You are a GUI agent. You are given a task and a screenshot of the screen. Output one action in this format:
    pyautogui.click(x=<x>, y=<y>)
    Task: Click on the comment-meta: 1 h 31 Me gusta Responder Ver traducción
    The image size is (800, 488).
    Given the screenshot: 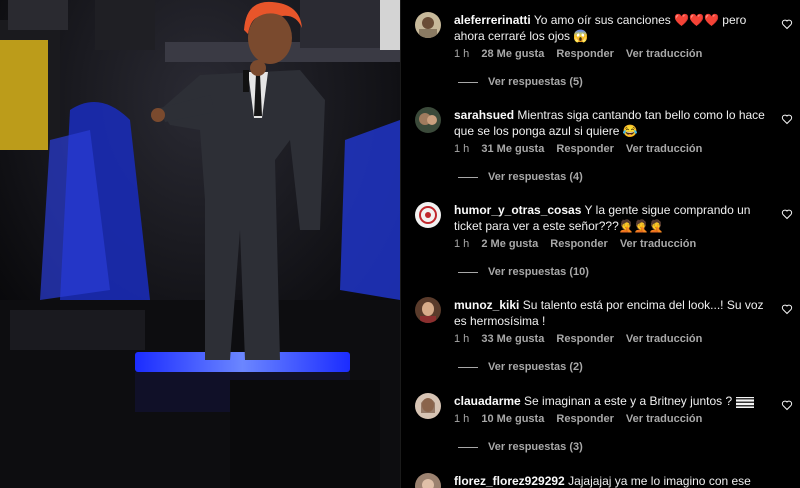 What is the action you would take?
    pyautogui.click(x=582, y=149)
    